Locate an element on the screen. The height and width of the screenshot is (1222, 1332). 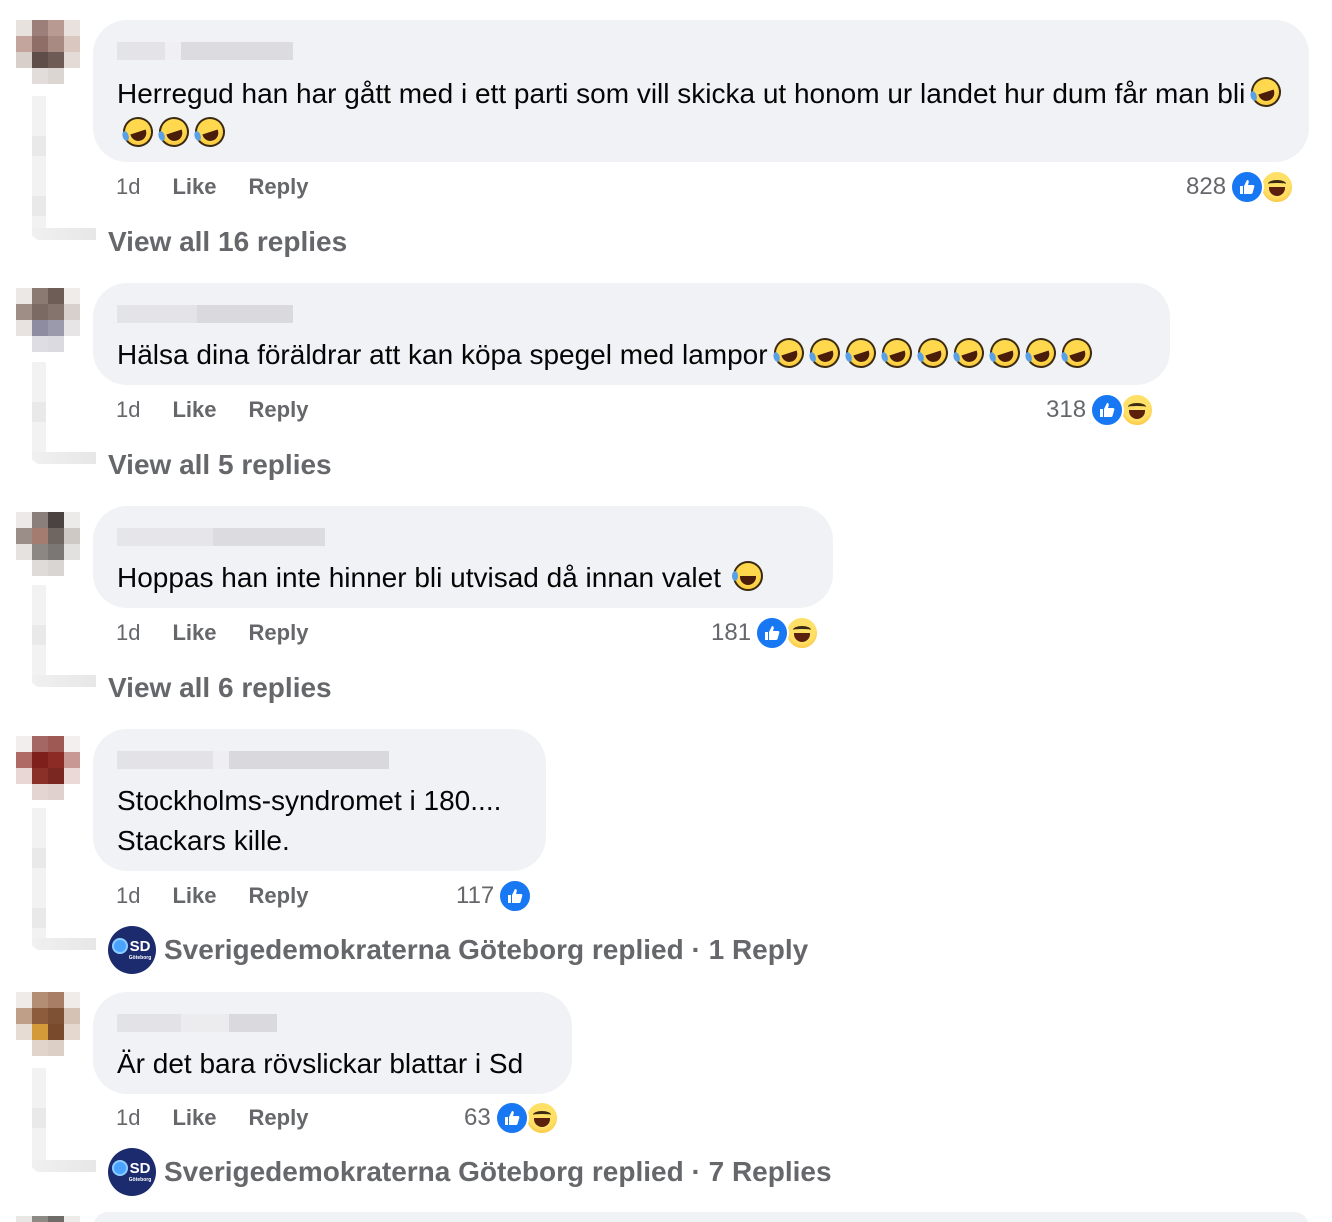
view-replies-link: View all 16 replies is located at coordinates (227, 242).